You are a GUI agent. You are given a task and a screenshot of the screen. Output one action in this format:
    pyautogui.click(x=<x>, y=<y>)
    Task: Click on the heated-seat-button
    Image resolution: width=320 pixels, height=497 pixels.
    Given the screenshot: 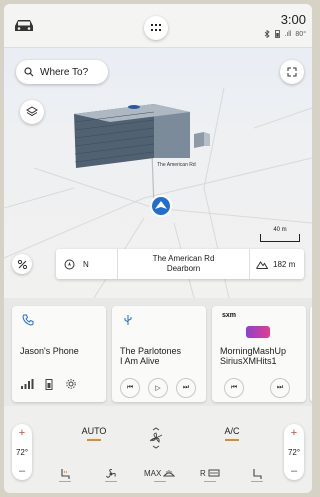 What is the action you would take?
    pyautogui.click(x=65, y=475)
    